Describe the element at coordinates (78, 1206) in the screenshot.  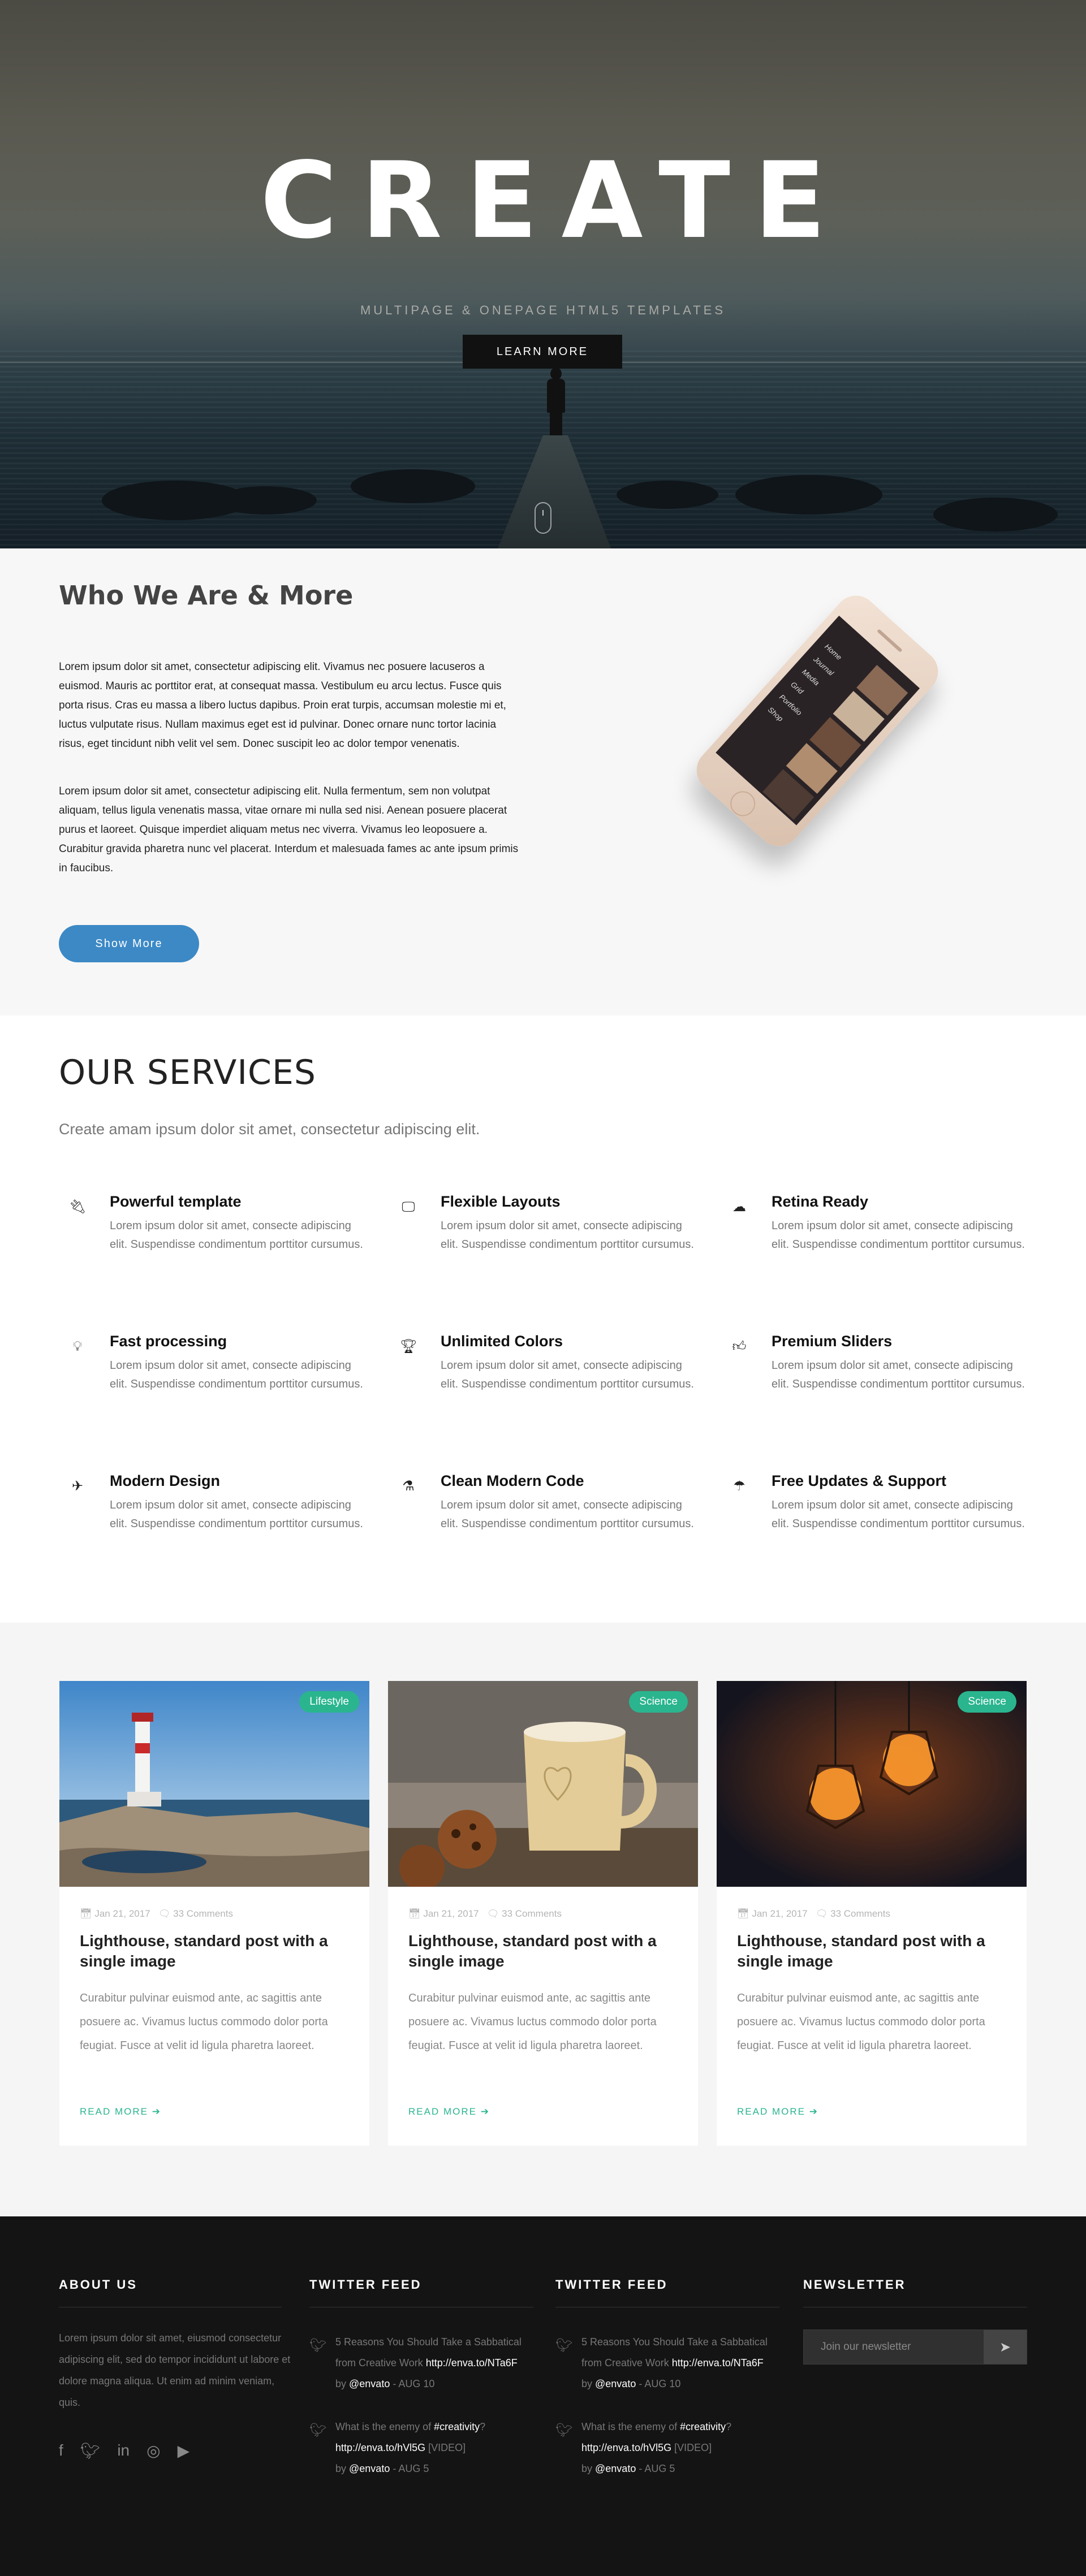
I see `plug-icon: 🔌︎` at that location.